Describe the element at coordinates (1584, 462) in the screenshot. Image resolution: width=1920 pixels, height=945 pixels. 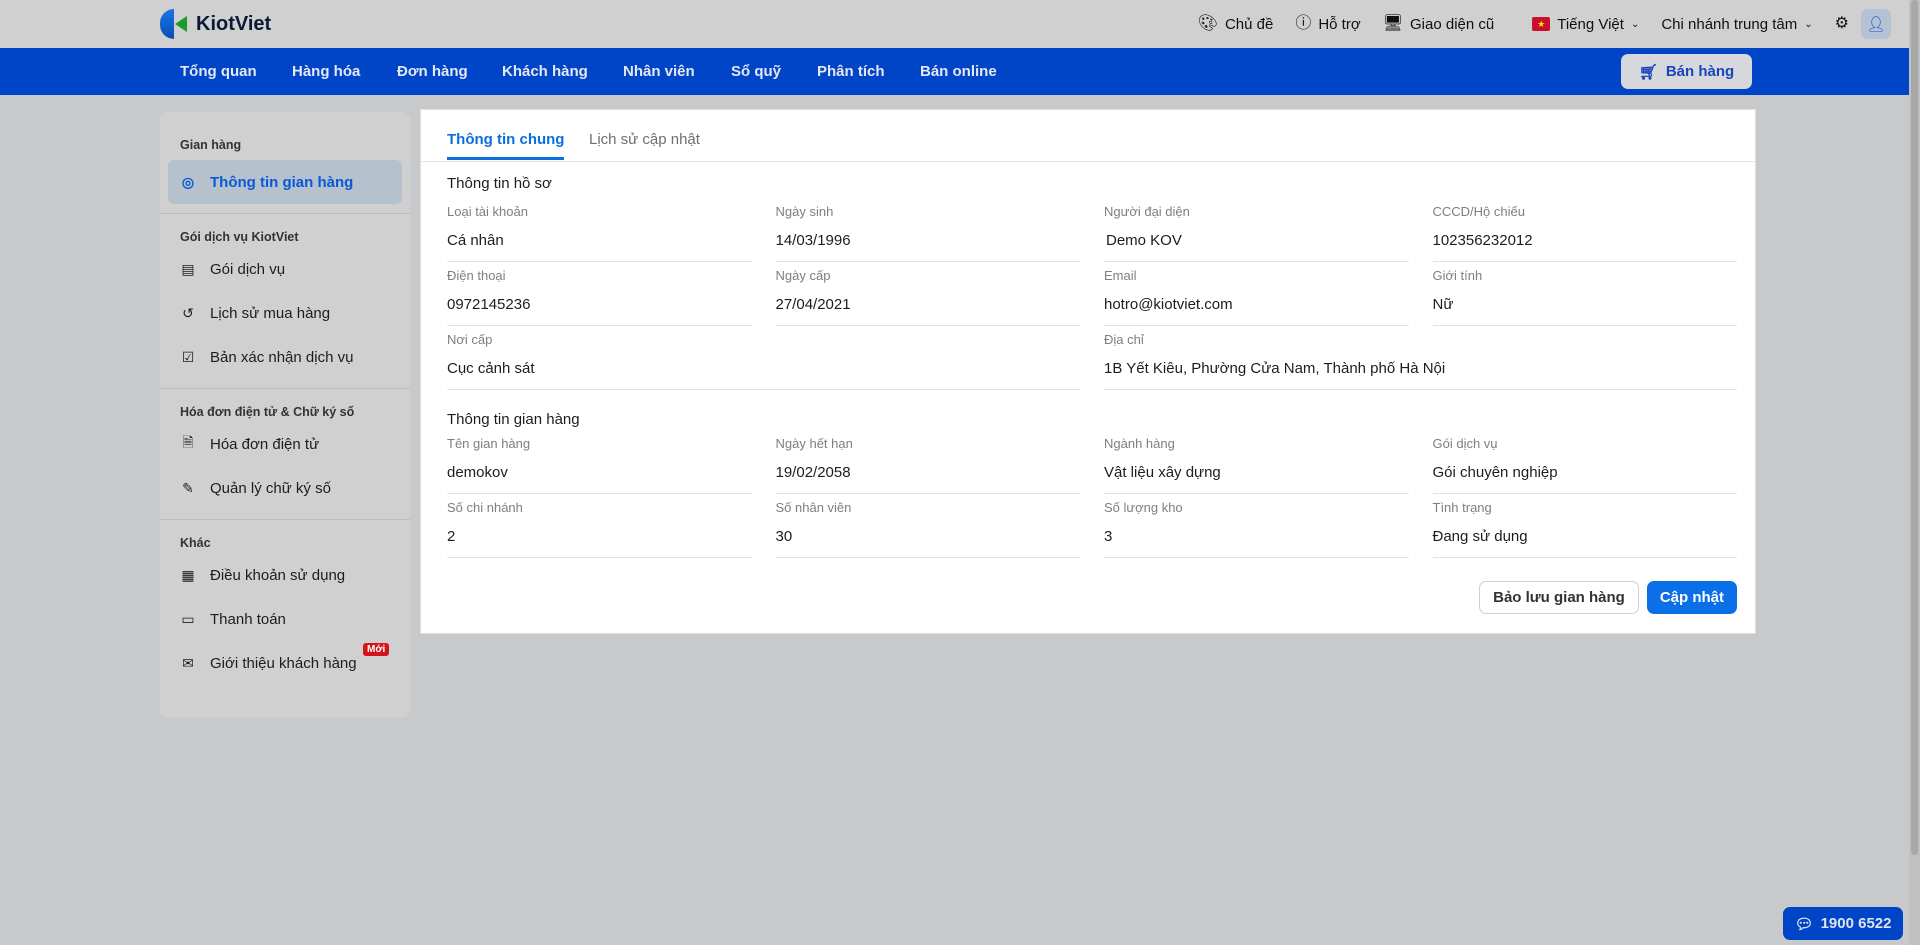
I see `field-service-package: Gói dịch vụ Gói chuyên nghiệp` at that location.